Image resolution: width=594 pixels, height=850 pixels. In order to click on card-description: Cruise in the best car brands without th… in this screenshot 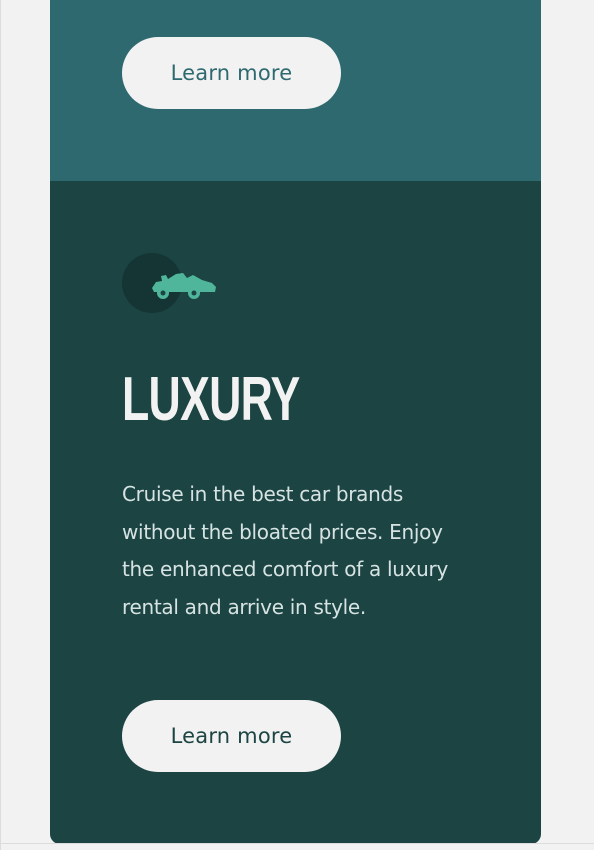, I will do `click(285, 550)`.